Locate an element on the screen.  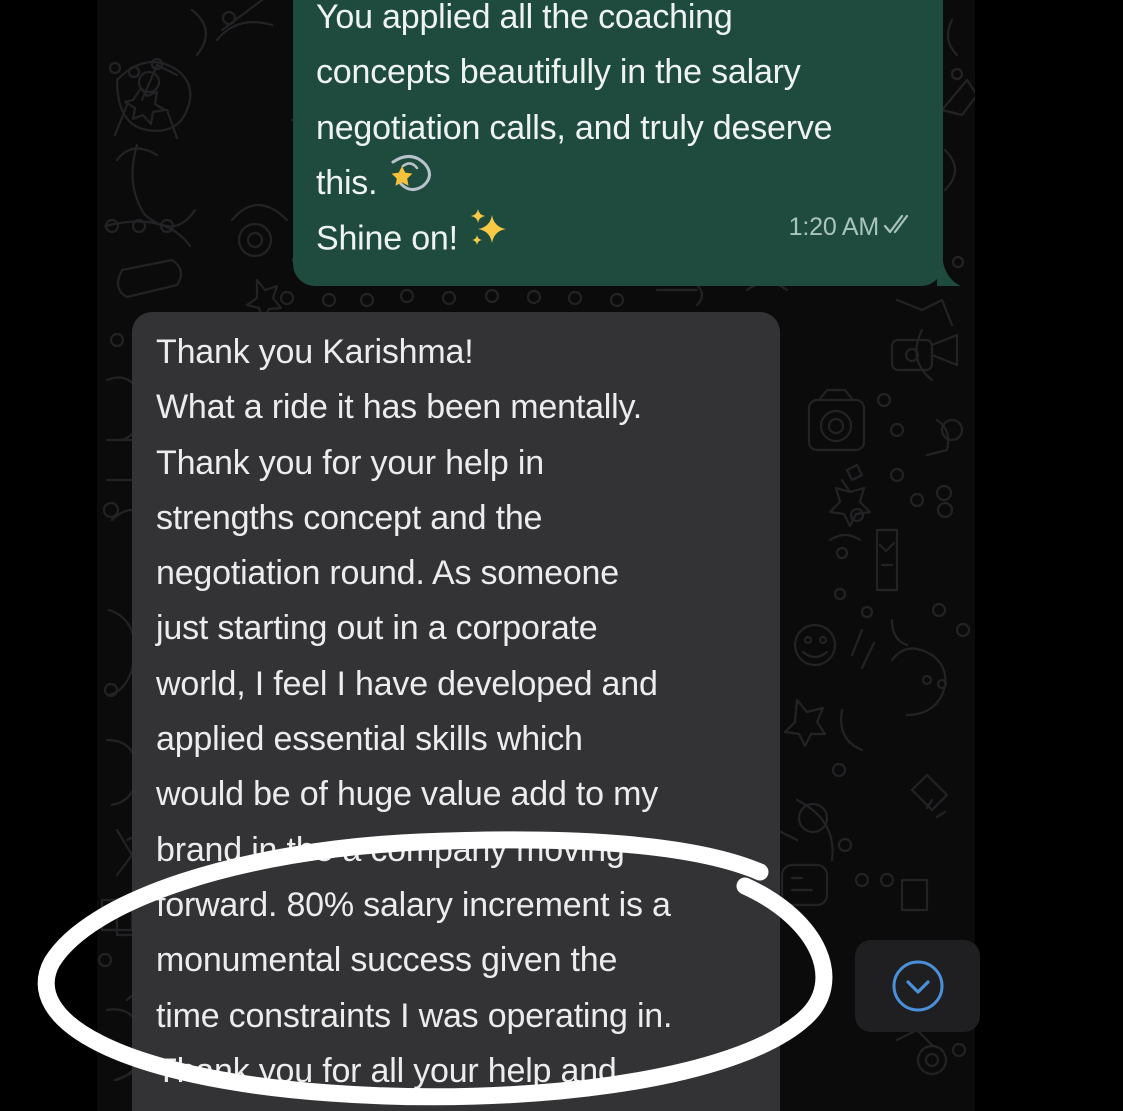
message-meta: 1:20 AM is located at coordinates (852, 227).